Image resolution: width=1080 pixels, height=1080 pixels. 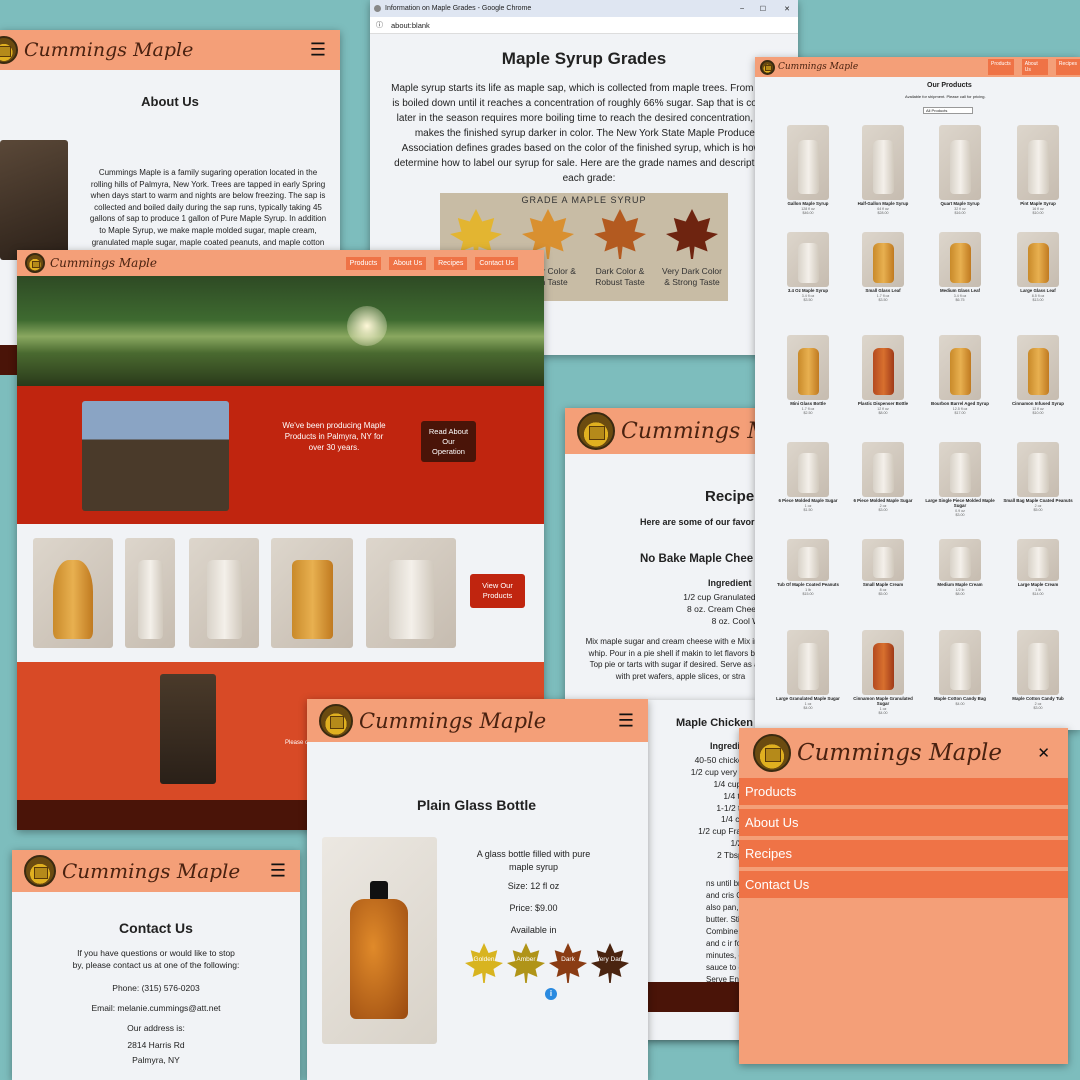 I want to click on product-card: Maple Cotton Candy Tub 2 oz $3.00, so click(x=1038, y=670).